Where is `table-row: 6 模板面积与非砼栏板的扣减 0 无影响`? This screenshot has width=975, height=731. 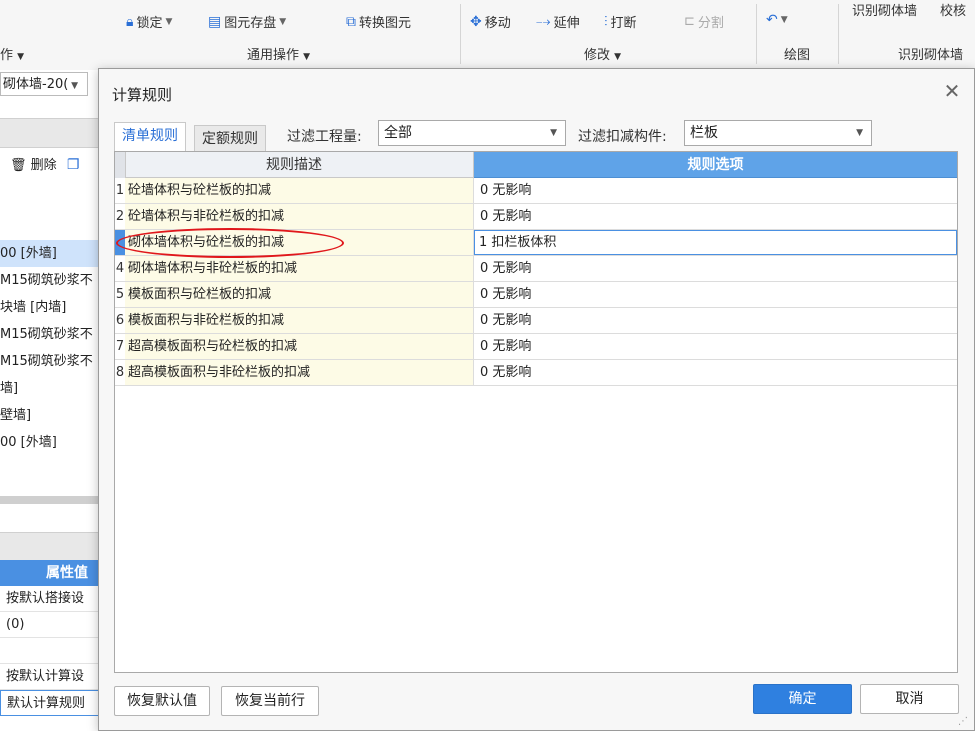
table-row: 6 模板面积与非砼栏板的扣减 0 无影响 is located at coordinates (536, 321).